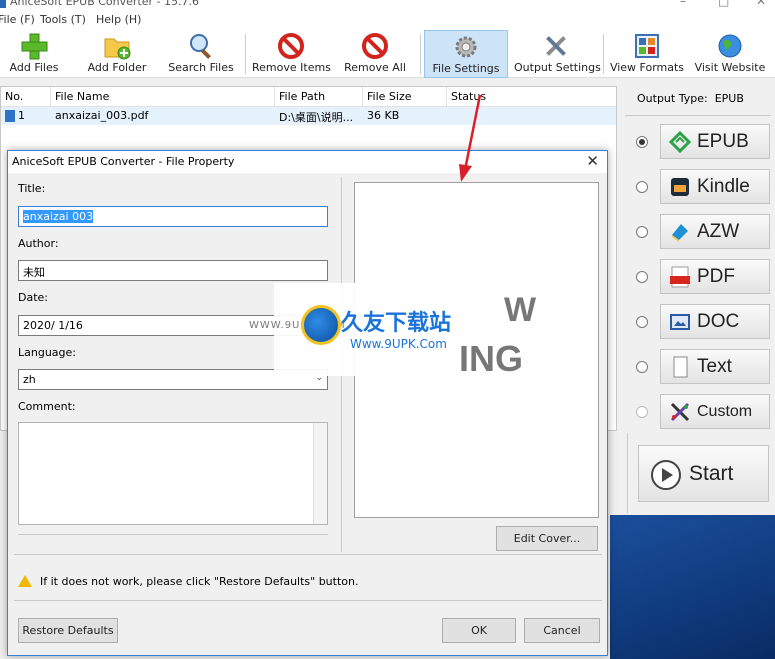 The width and height of the screenshot is (775, 659). Describe the element at coordinates (26, 97) in the screenshot. I see `column-header-no: No.` at that location.